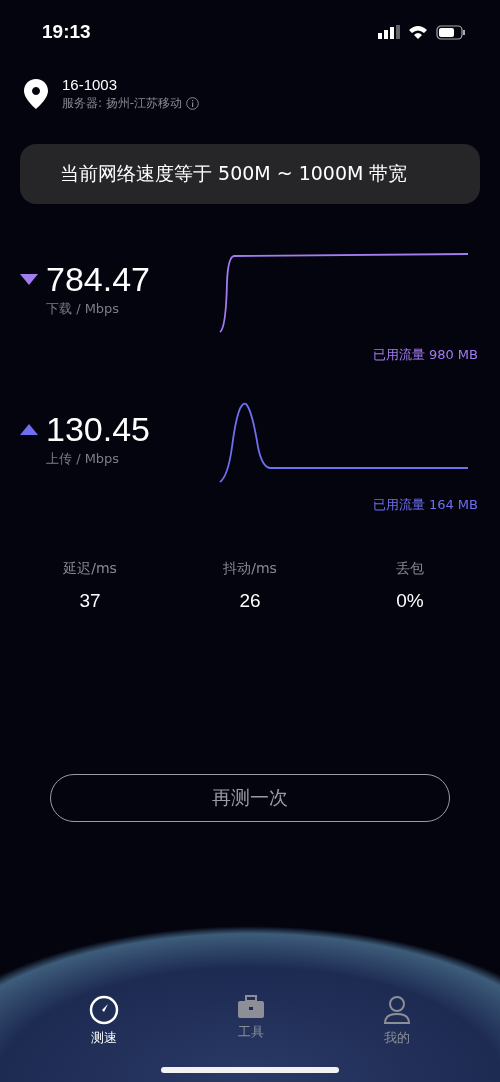  What do you see at coordinates (193, 103) in the screenshot?
I see `info-icon` at bounding box center [193, 103].